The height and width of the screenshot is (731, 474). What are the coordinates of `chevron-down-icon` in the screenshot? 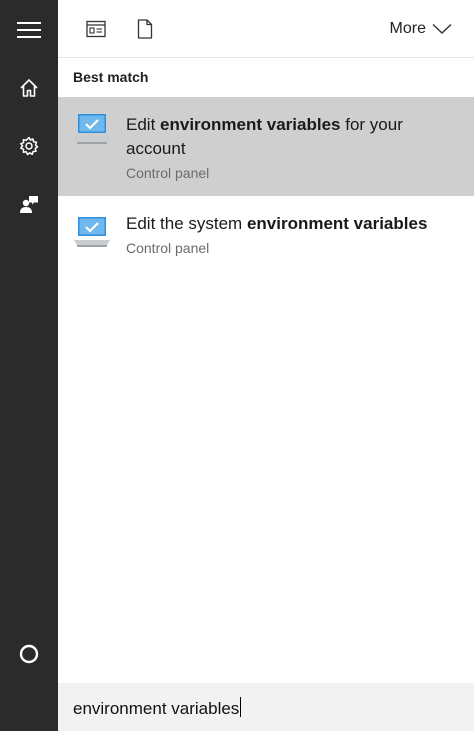 It's located at (442, 28).